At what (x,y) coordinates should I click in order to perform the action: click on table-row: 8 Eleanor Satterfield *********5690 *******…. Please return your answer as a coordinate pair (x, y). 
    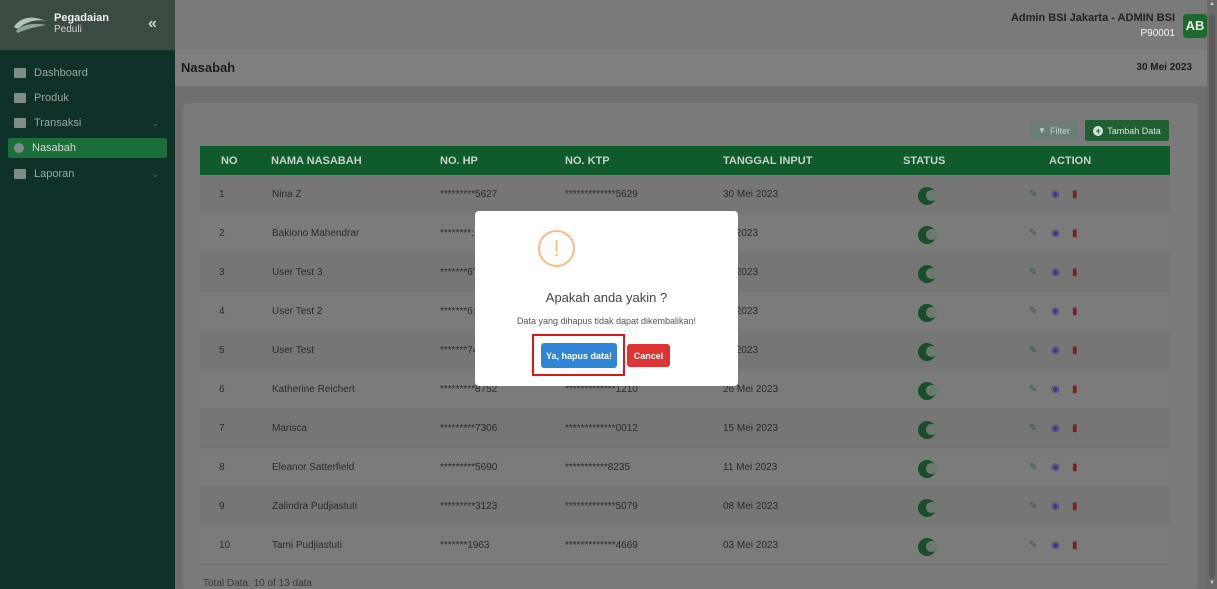
    Looking at the image, I should click on (685, 468).